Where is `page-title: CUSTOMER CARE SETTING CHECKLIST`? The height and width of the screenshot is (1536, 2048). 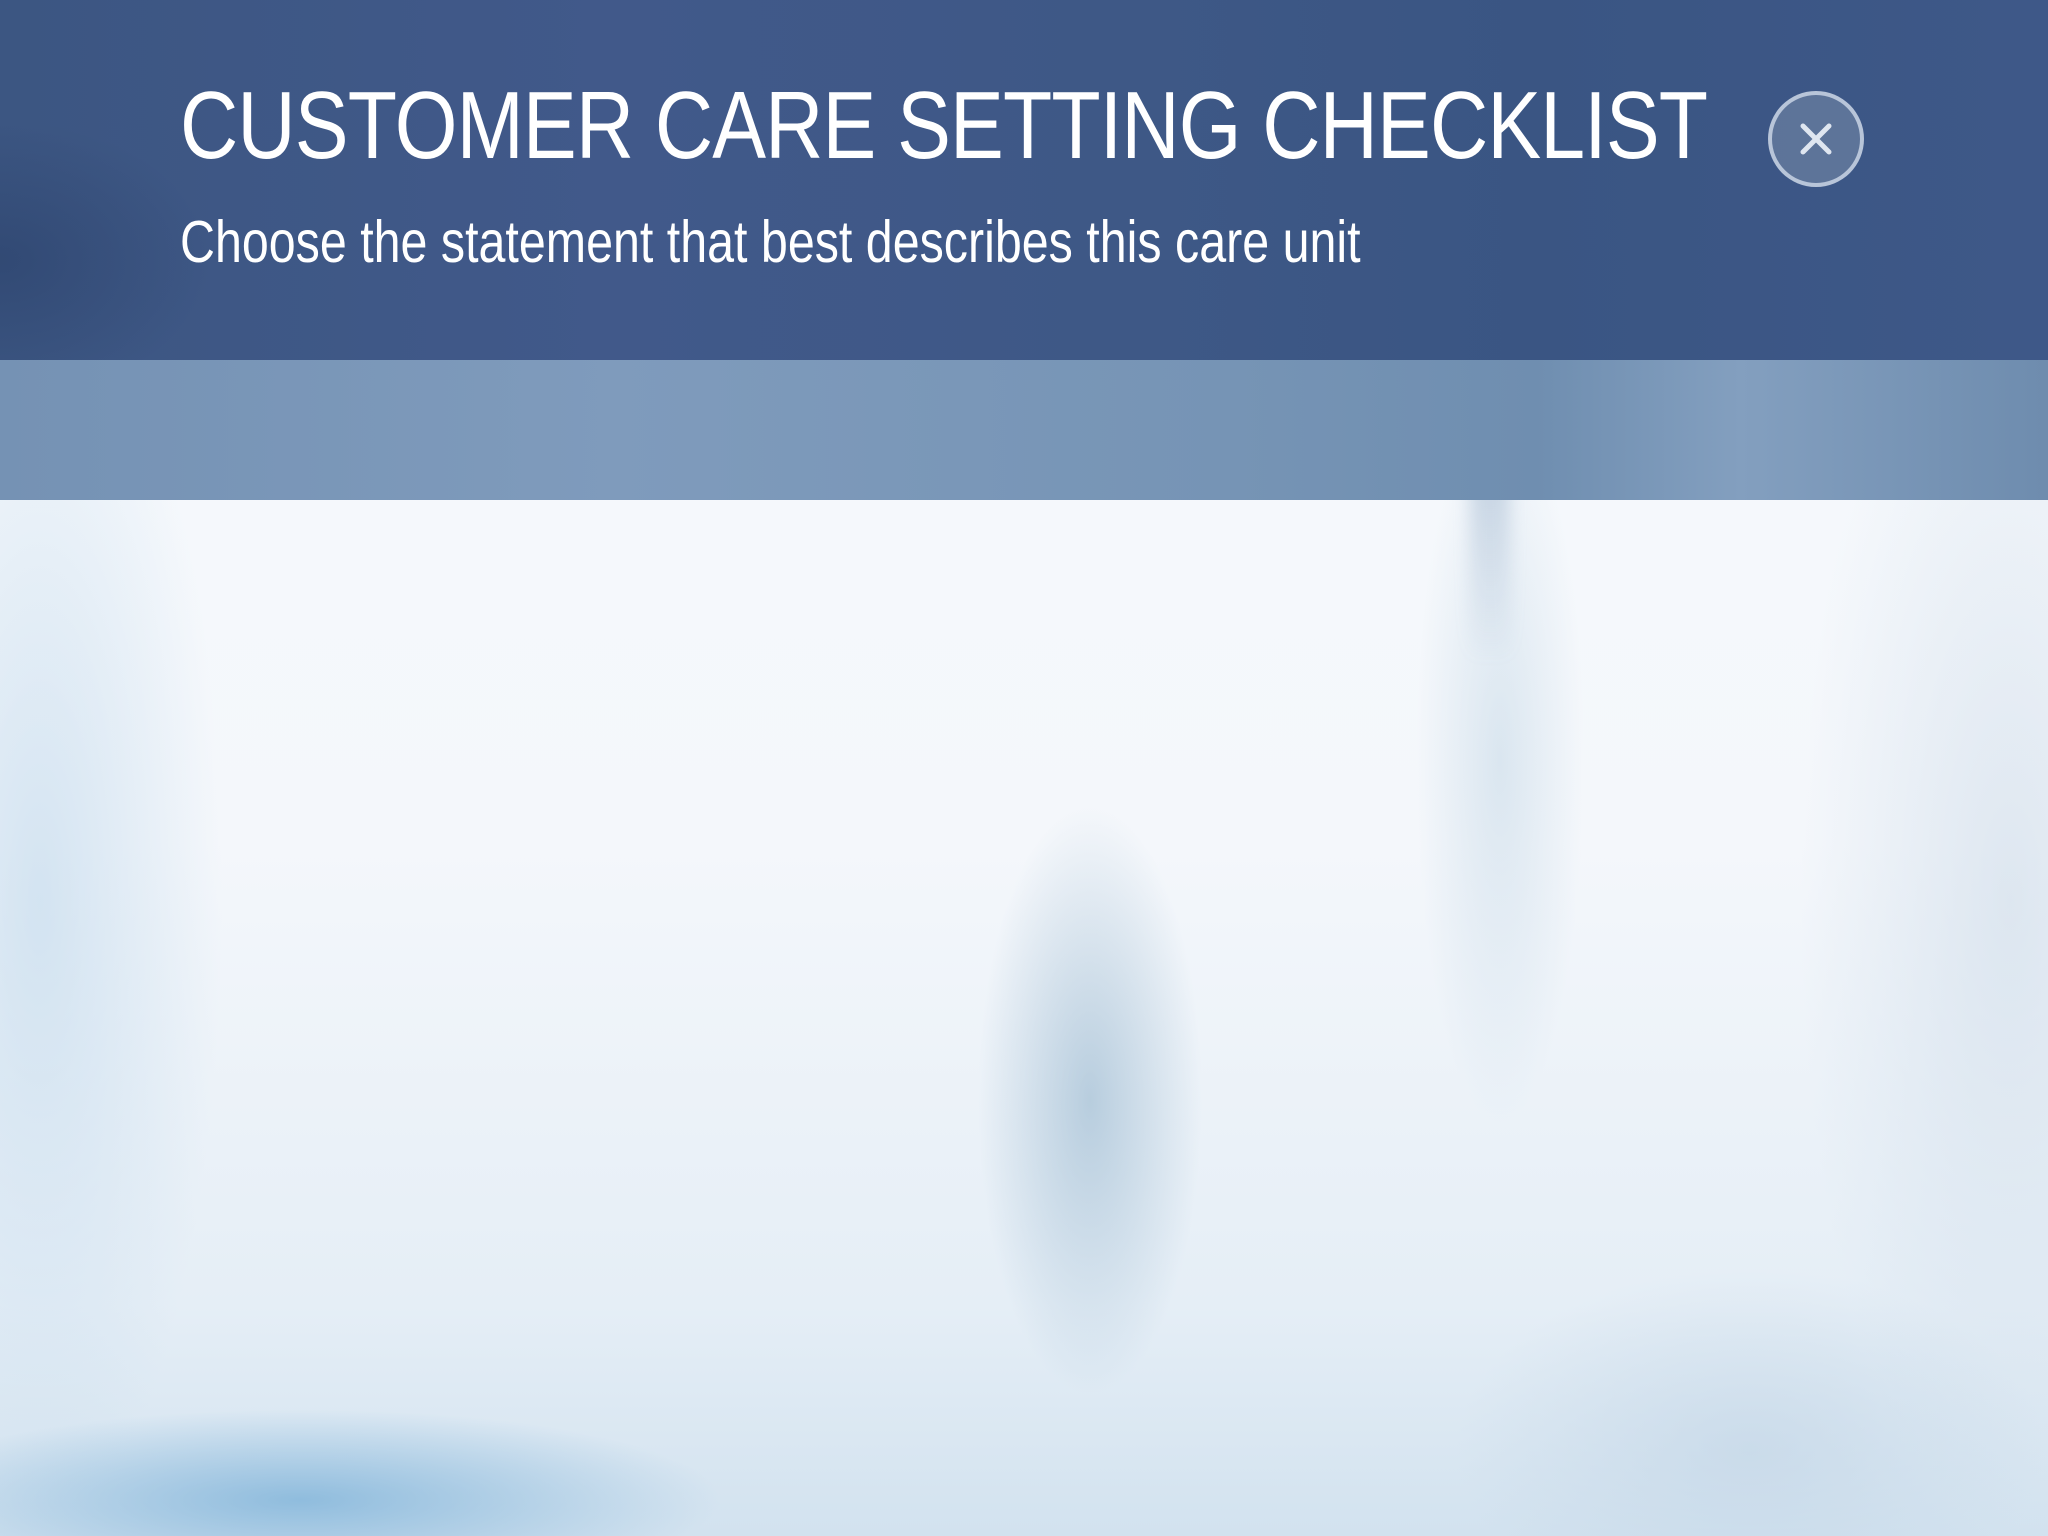
page-title: CUSTOMER CARE SETTING CHECKLIST is located at coordinates (944, 125).